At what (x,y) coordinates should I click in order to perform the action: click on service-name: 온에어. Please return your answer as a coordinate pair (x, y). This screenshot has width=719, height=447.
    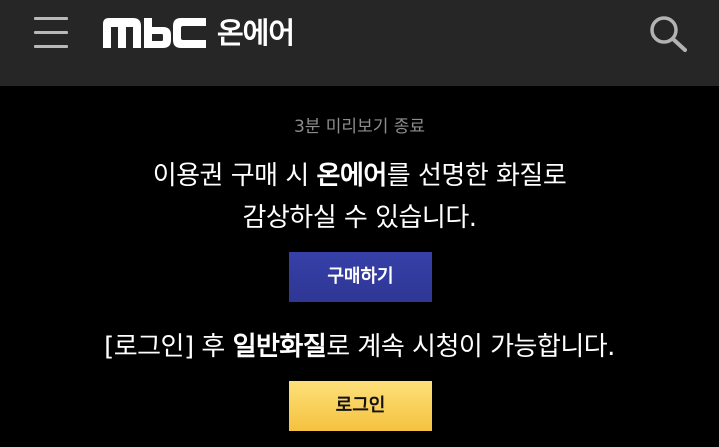
    Looking at the image, I should click on (256, 33).